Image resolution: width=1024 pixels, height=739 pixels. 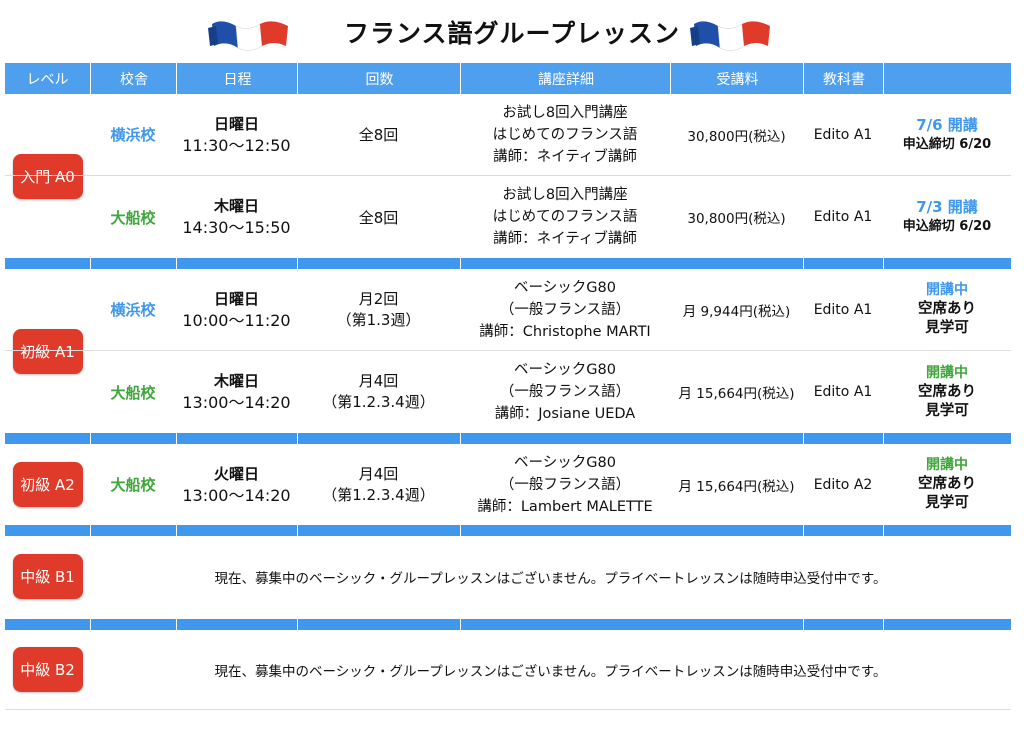 I want to click on header-book: 教科書, so click(x=843, y=78).